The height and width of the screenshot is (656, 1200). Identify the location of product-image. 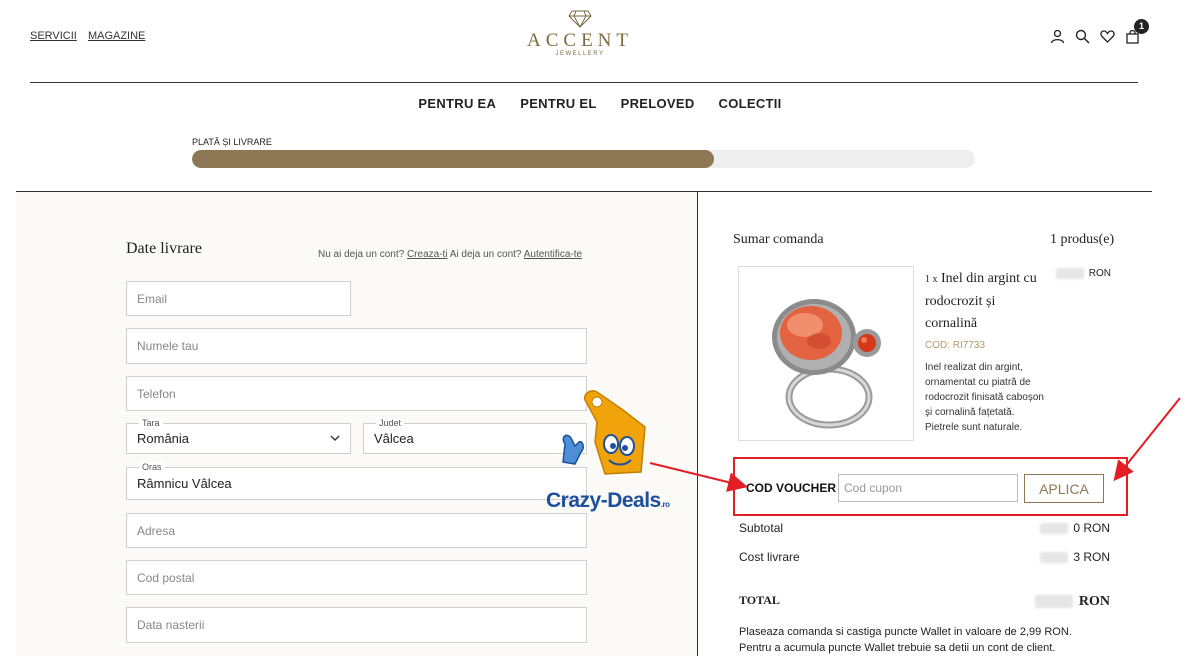
(826, 353).